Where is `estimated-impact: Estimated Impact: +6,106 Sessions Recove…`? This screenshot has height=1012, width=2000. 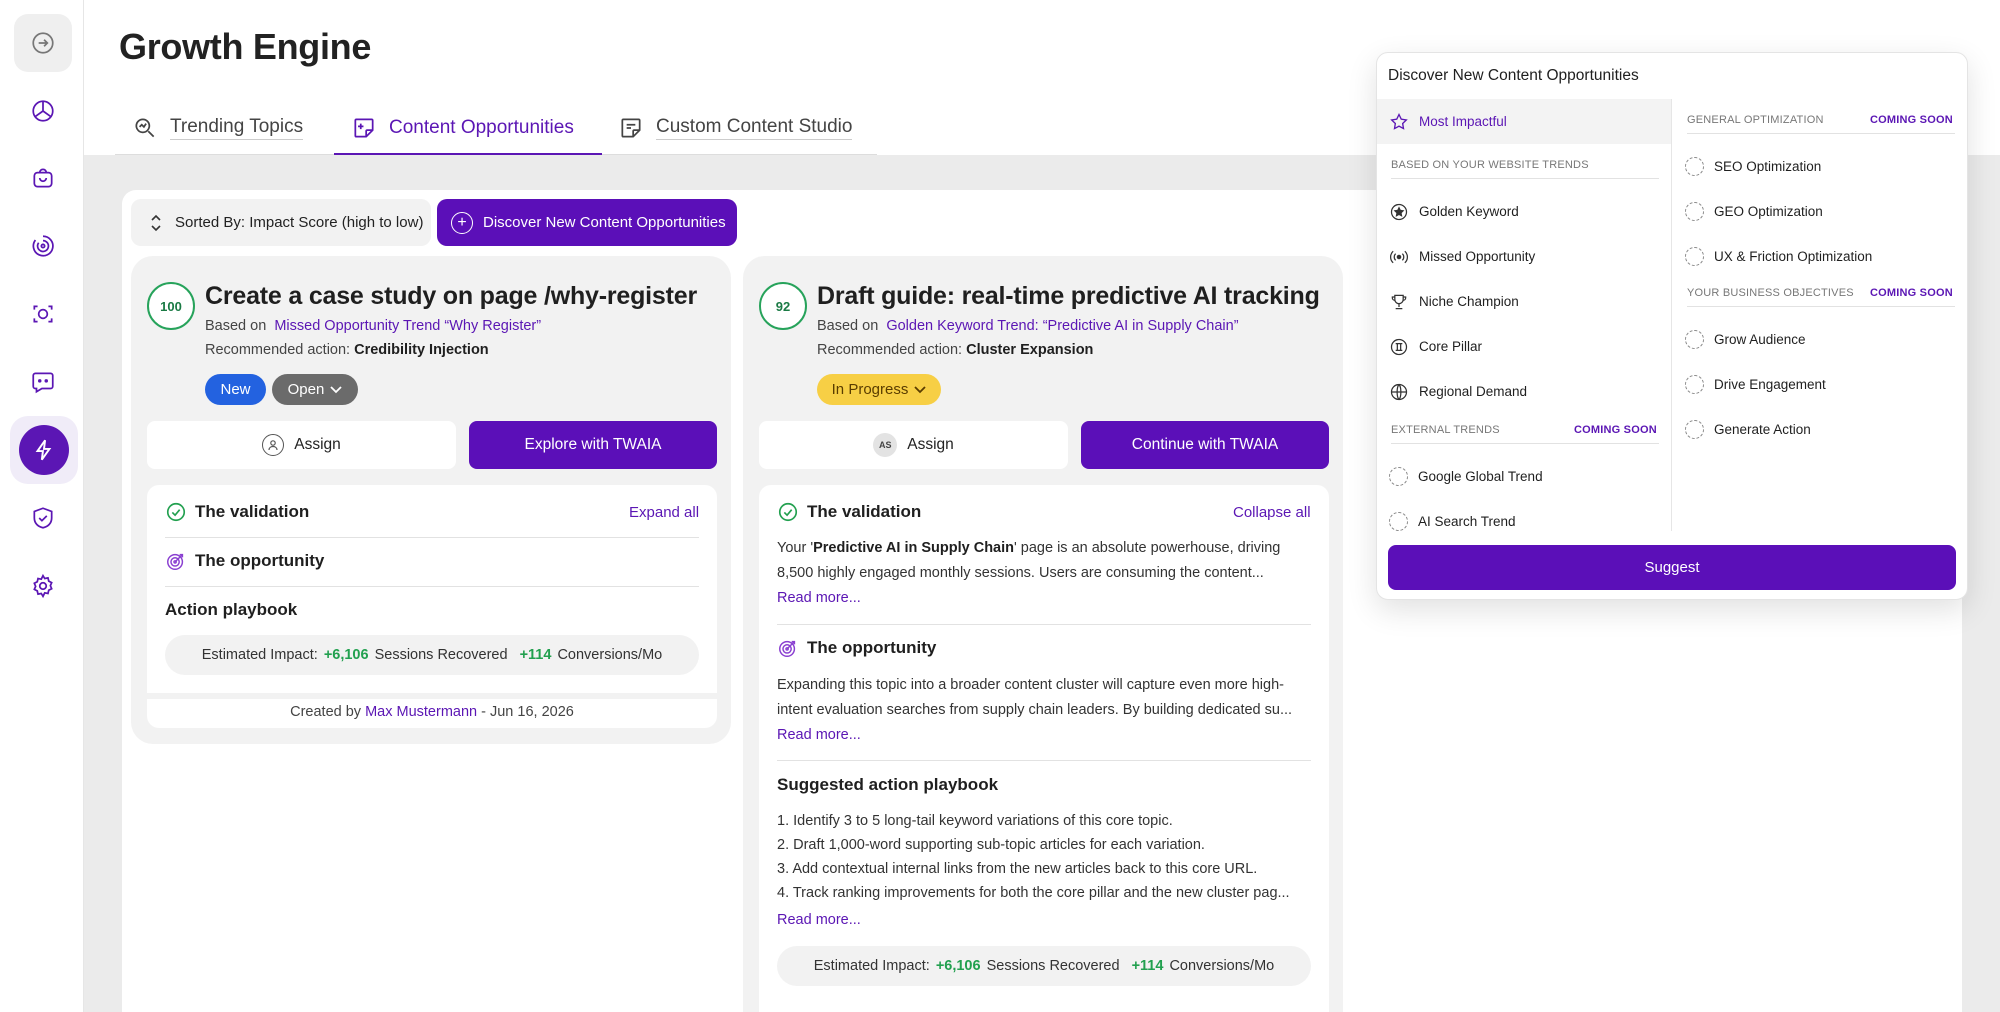
estimated-impact: Estimated Impact: +6,106 Sessions Recove… is located at coordinates (432, 655).